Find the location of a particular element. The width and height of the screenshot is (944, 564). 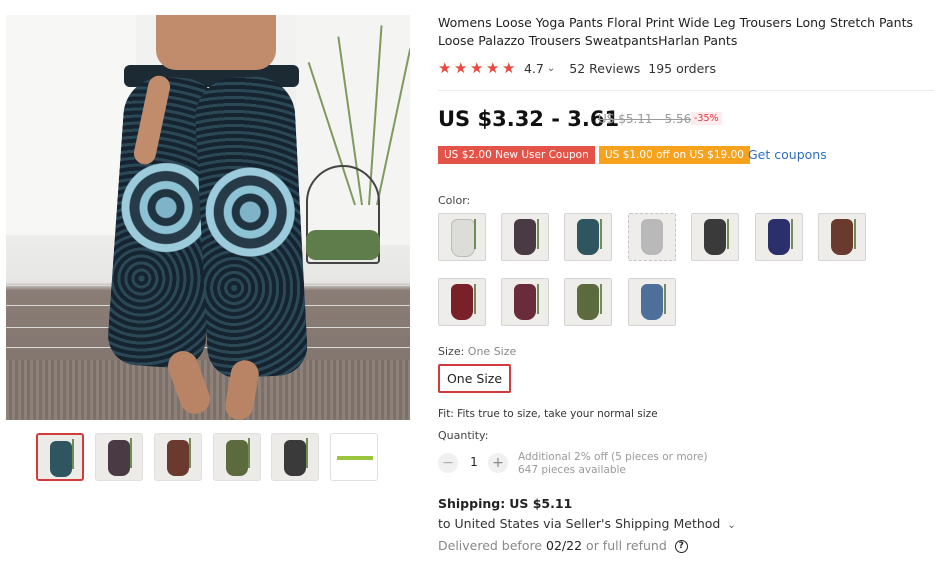

stock-available: 647 pieces available is located at coordinates (572, 470).